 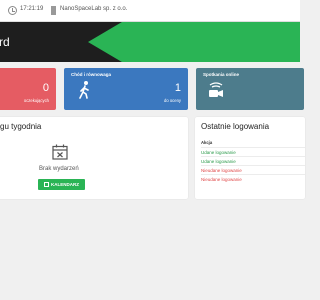 What do you see at coordinates (45, 88) in the screenshot?
I see `pending-count: 0` at bounding box center [45, 88].